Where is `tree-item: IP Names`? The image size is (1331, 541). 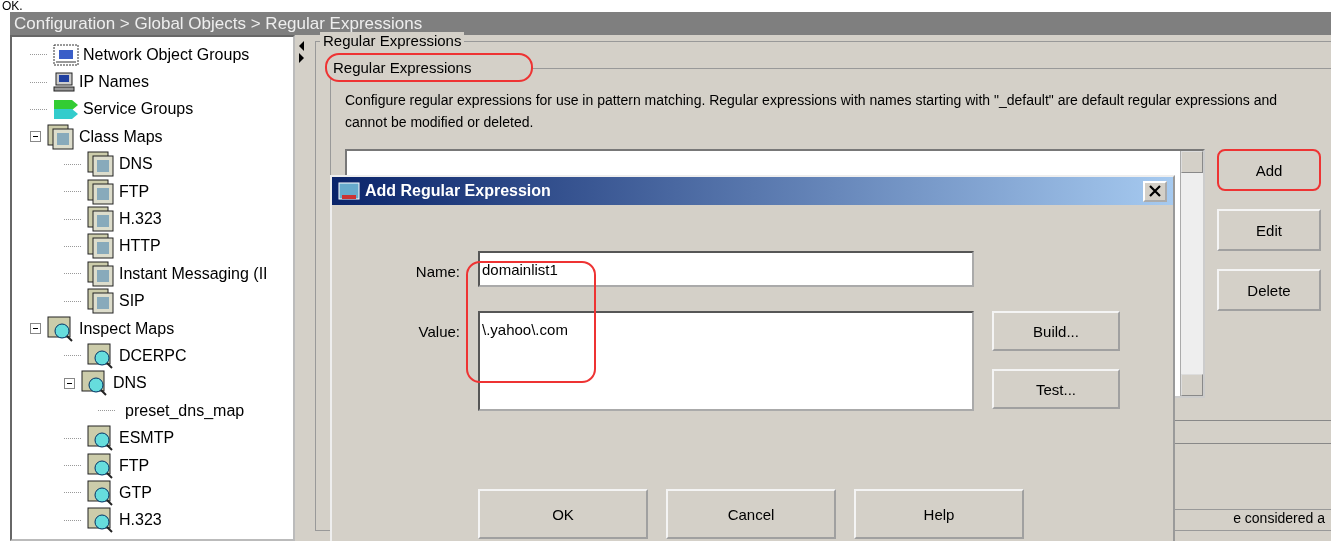 tree-item: IP Names is located at coordinates (114, 82).